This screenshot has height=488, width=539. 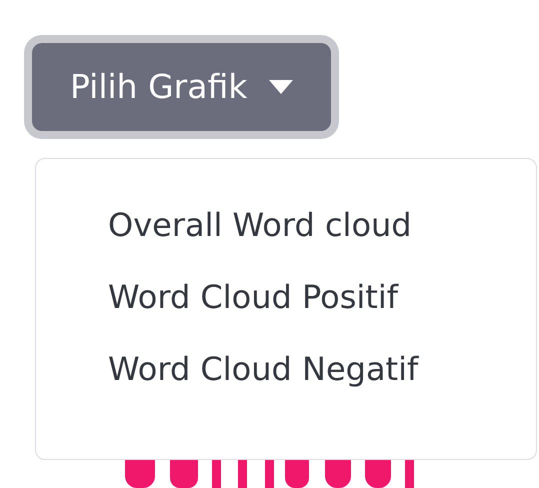 What do you see at coordinates (182, 87) in the screenshot?
I see `dropdown-button: Pilih Grafik` at bounding box center [182, 87].